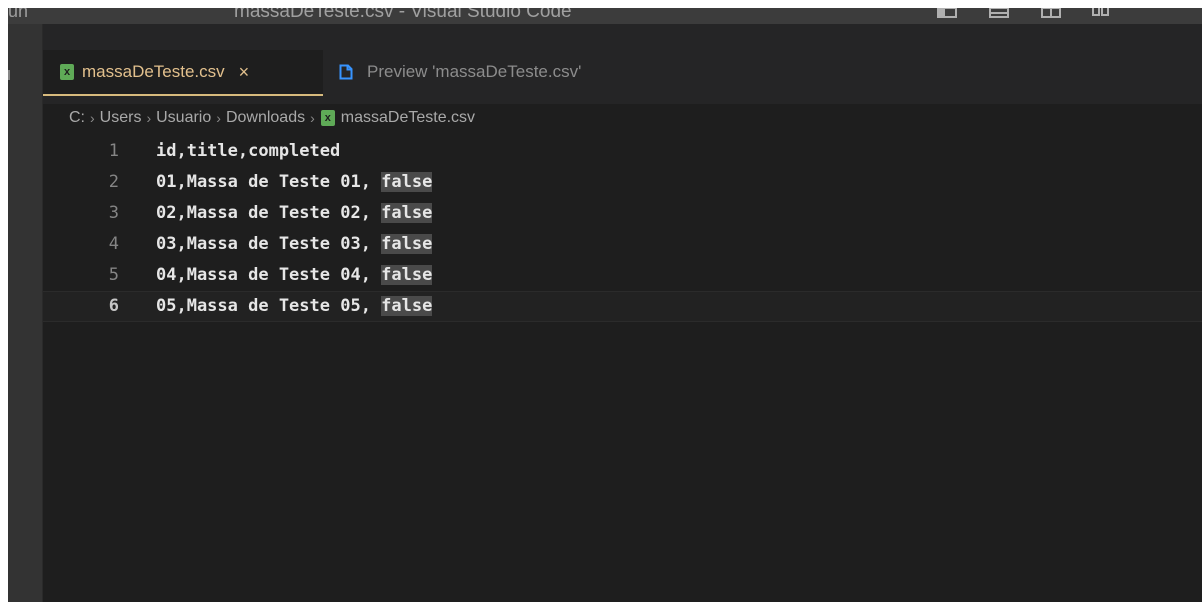  Describe the element at coordinates (121, 118) in the screenshot. I see `breadcrumb-item-users: Users` at that location.